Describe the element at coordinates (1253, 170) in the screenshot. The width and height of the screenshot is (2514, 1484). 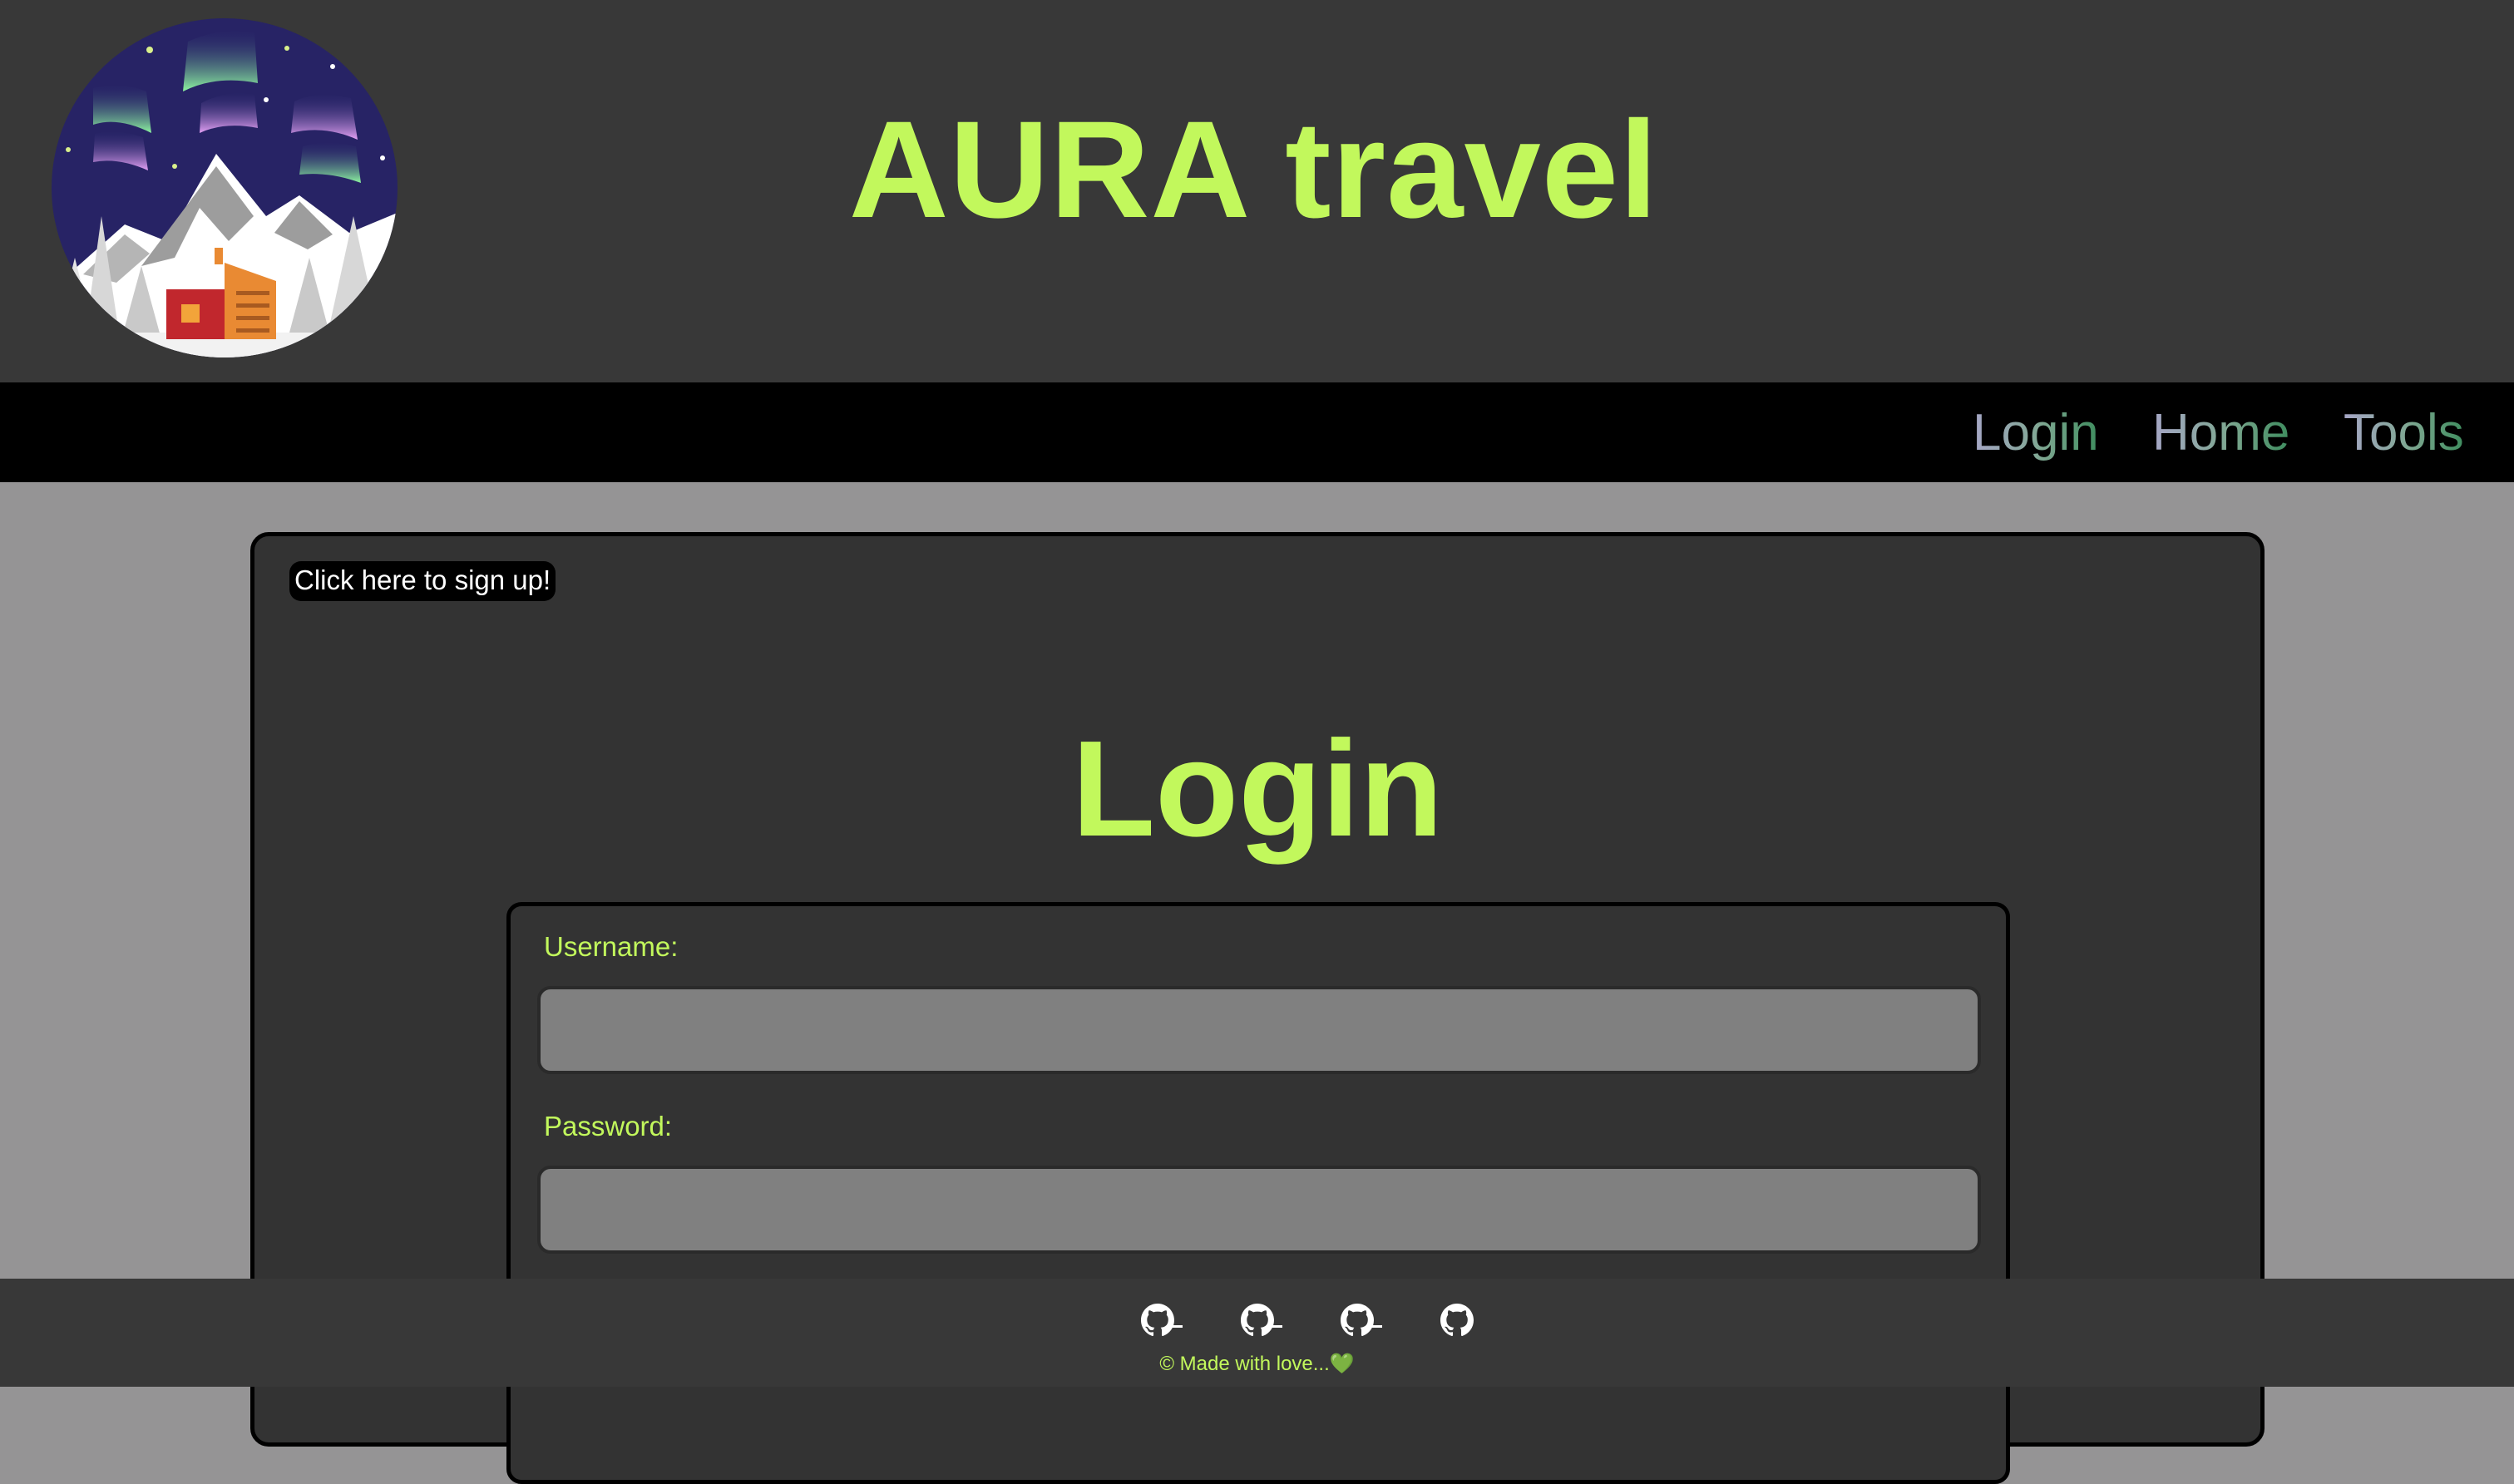
I see `site-title: AURA travel` at that location.